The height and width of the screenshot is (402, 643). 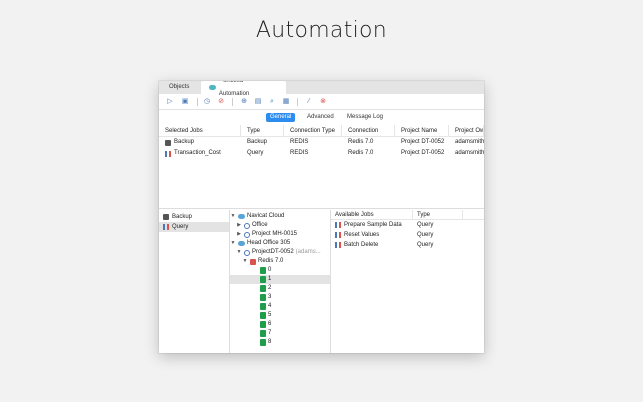 What do you see at coordinates (280, 279) in the screenshot?
I see `tree-db: 1` at bounding box center [280, 279].